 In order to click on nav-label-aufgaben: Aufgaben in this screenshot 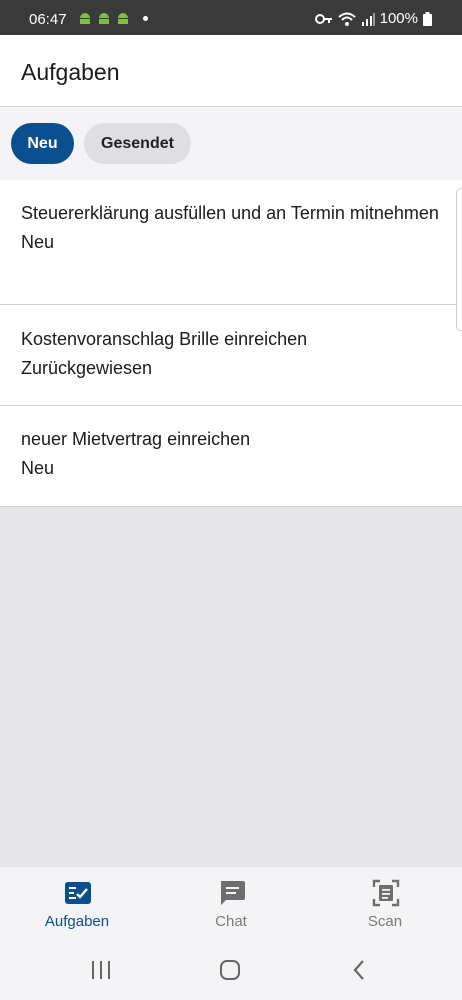, I will do `click(77, 921)`.